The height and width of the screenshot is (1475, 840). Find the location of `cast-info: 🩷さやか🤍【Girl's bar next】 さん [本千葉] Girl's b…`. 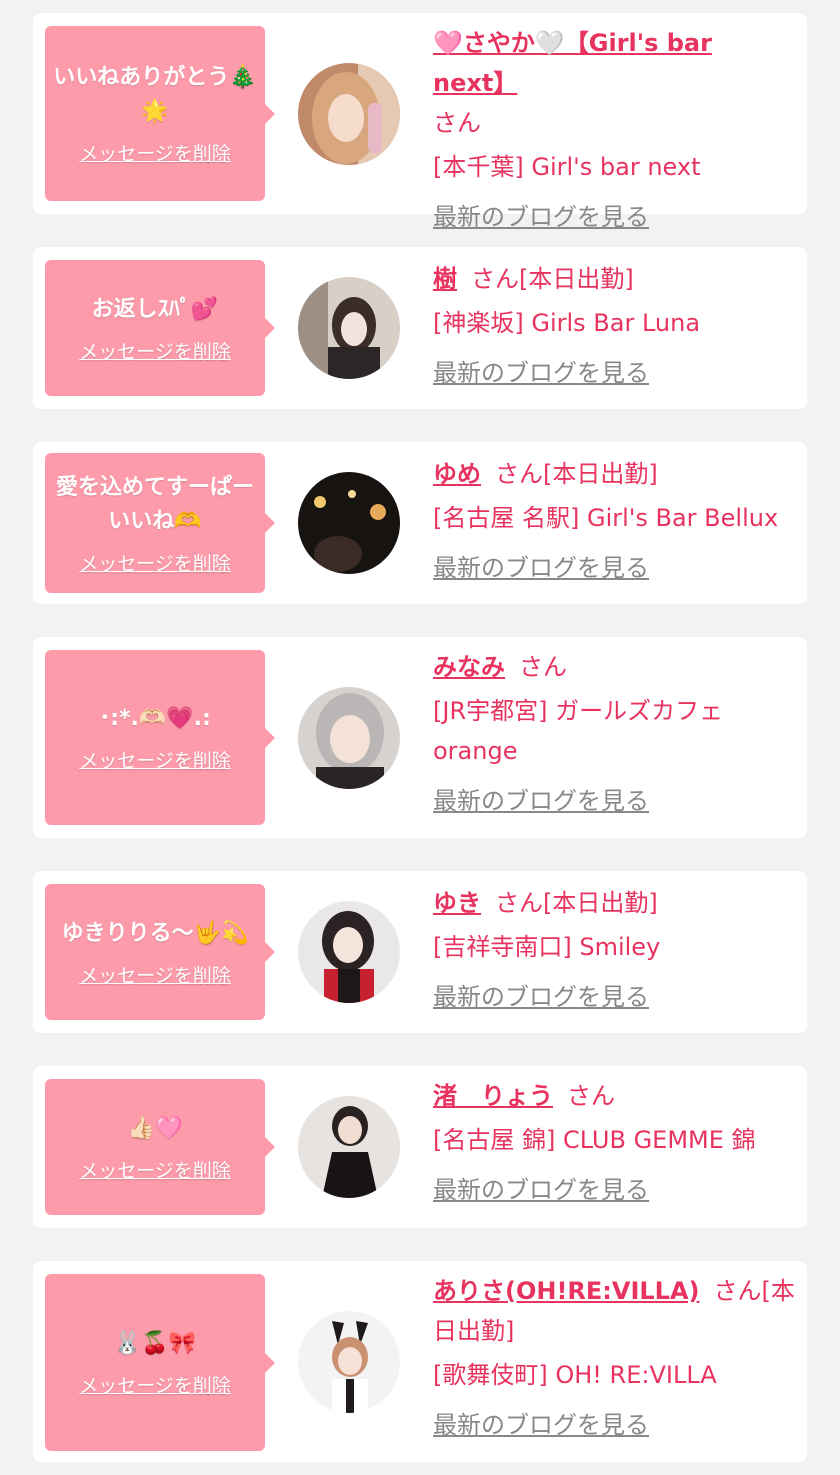

cast-info: 🩷さやか🤍【Girl's bar next】 さん [本千葉] Girl's b… is located at coordinates (614, 130).